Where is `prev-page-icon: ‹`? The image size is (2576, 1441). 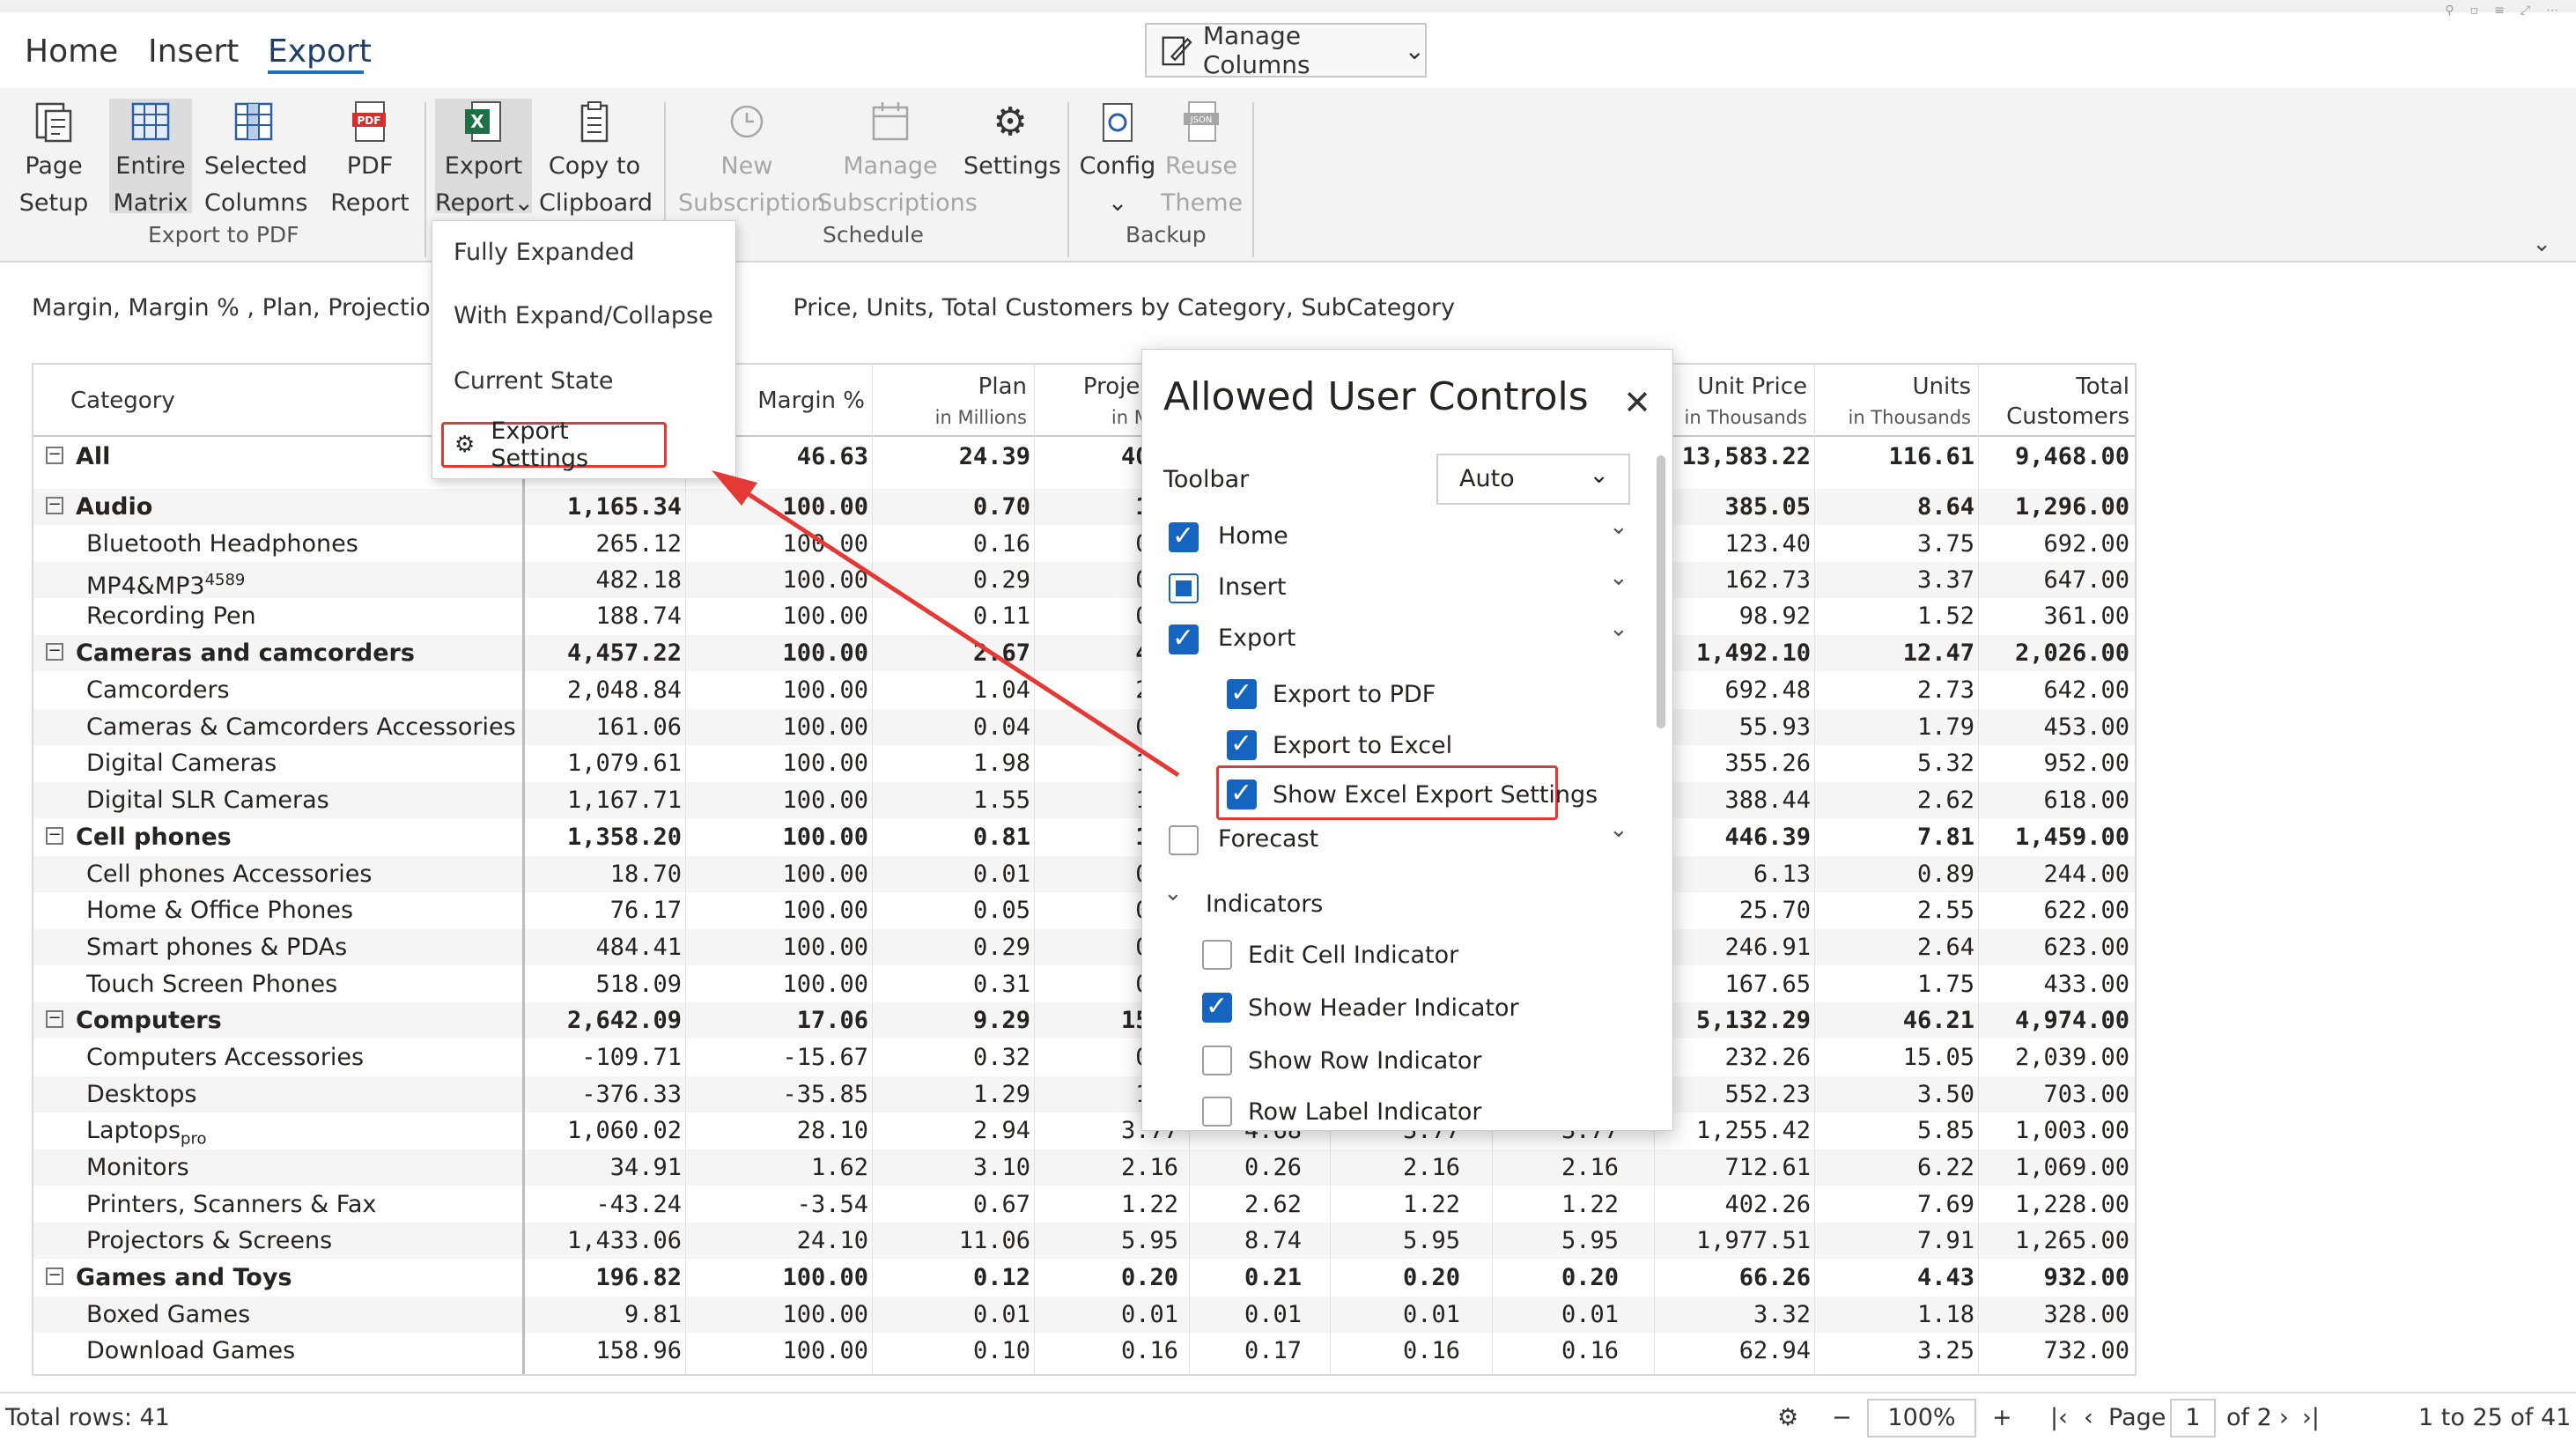
prev-page-icon: ‹ is located at coordinates (2088, 1417).